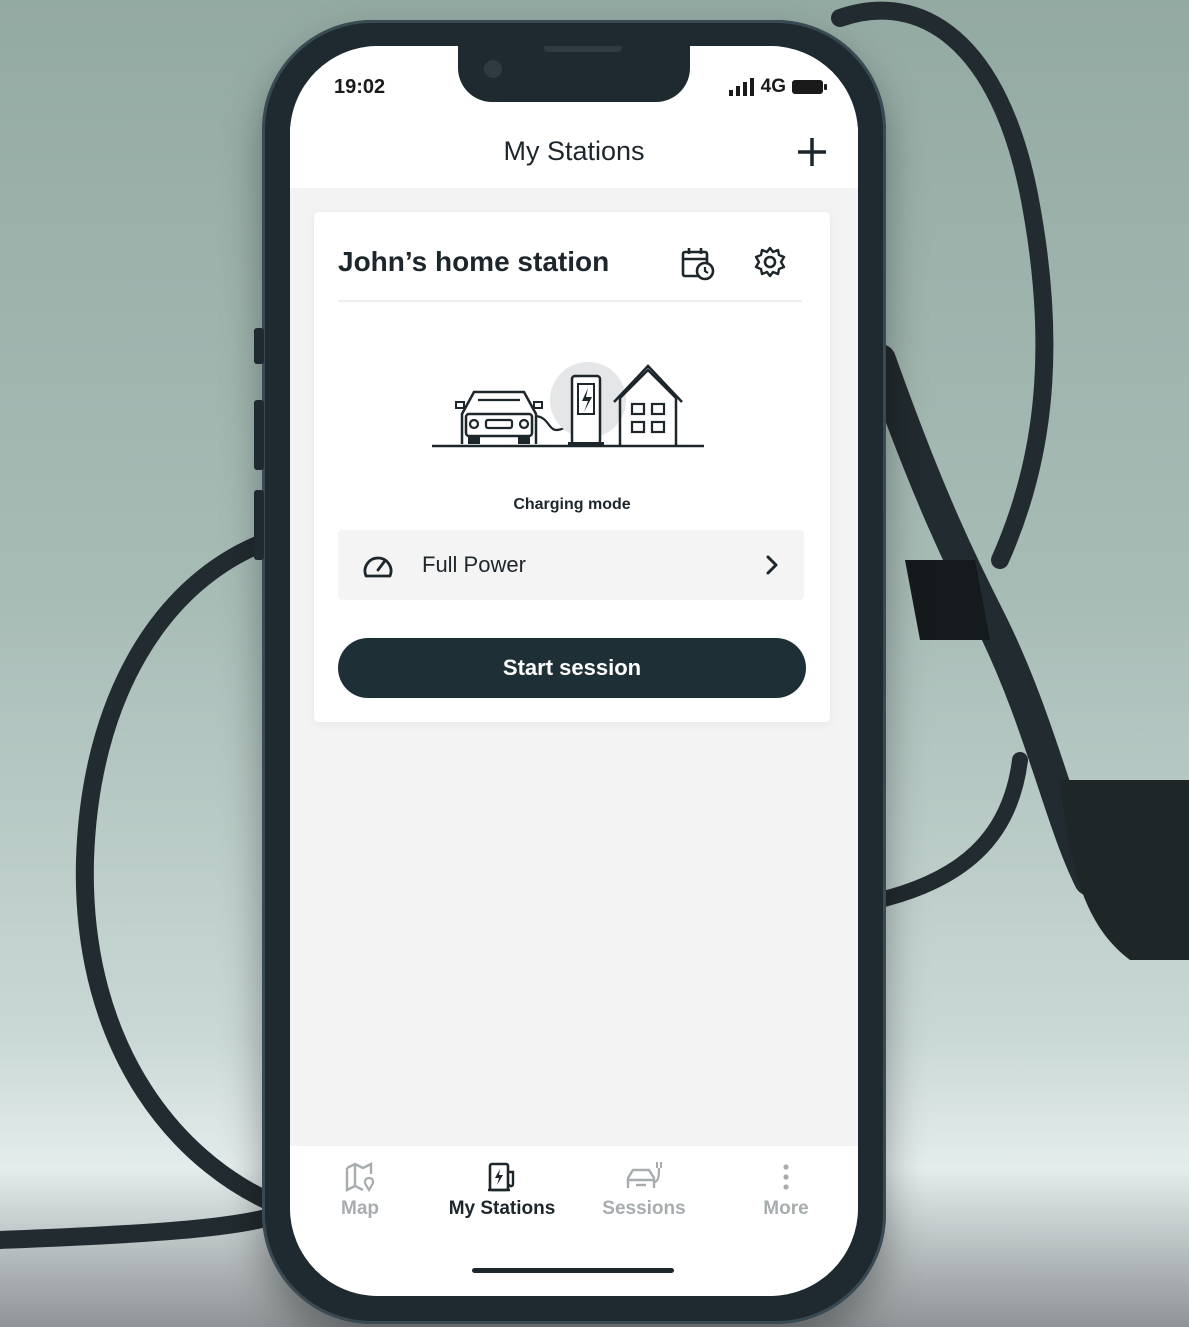 This screenshot has width=1189, height=1327. I want to click on car-charging-home-illustration, so click(568, 405).